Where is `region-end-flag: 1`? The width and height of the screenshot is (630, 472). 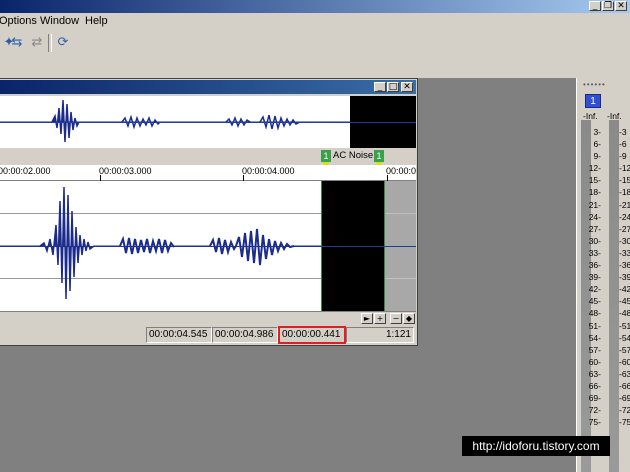 region-end-flag: 1 is located at coordinates (379, 156).